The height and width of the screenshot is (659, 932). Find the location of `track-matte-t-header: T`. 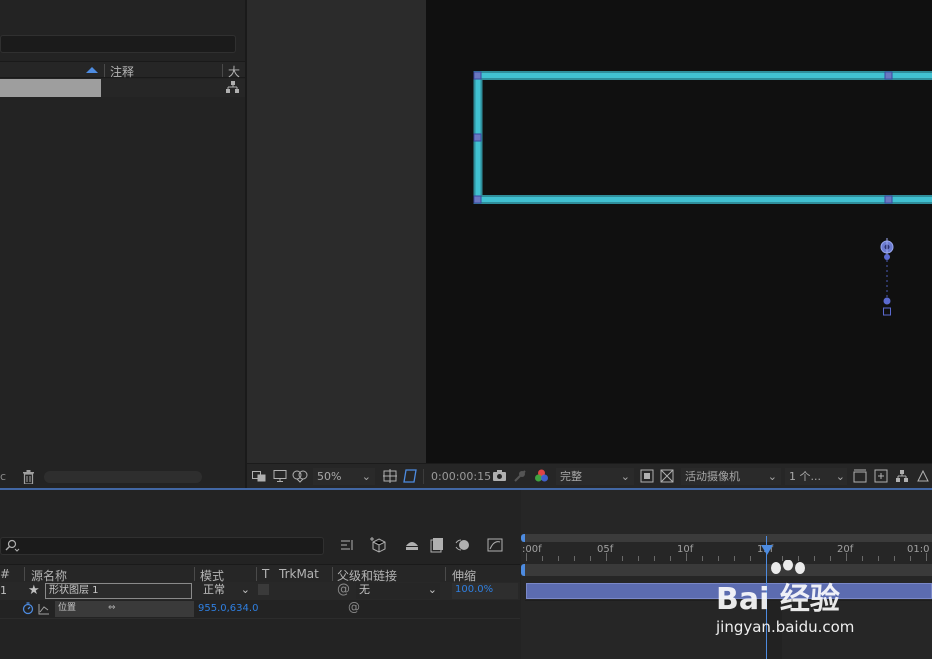

track-matte-t-header: T is located at coordinates (265, 574).